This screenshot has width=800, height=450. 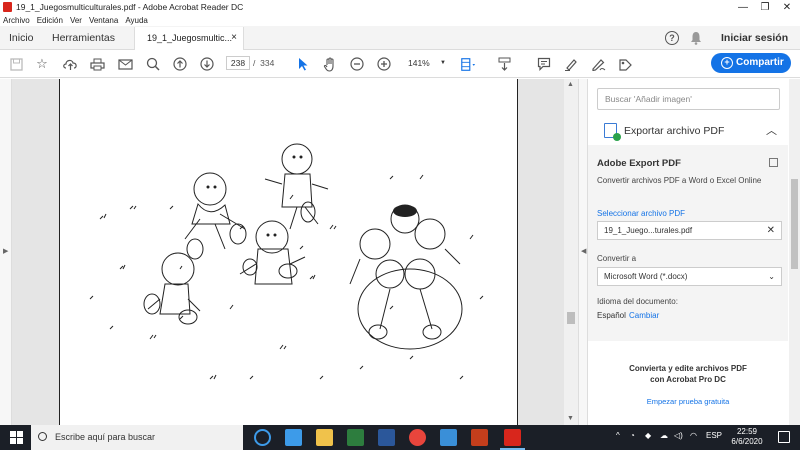 I want to click on left-panel-toggle: ▶, so click(x=6, y=252).